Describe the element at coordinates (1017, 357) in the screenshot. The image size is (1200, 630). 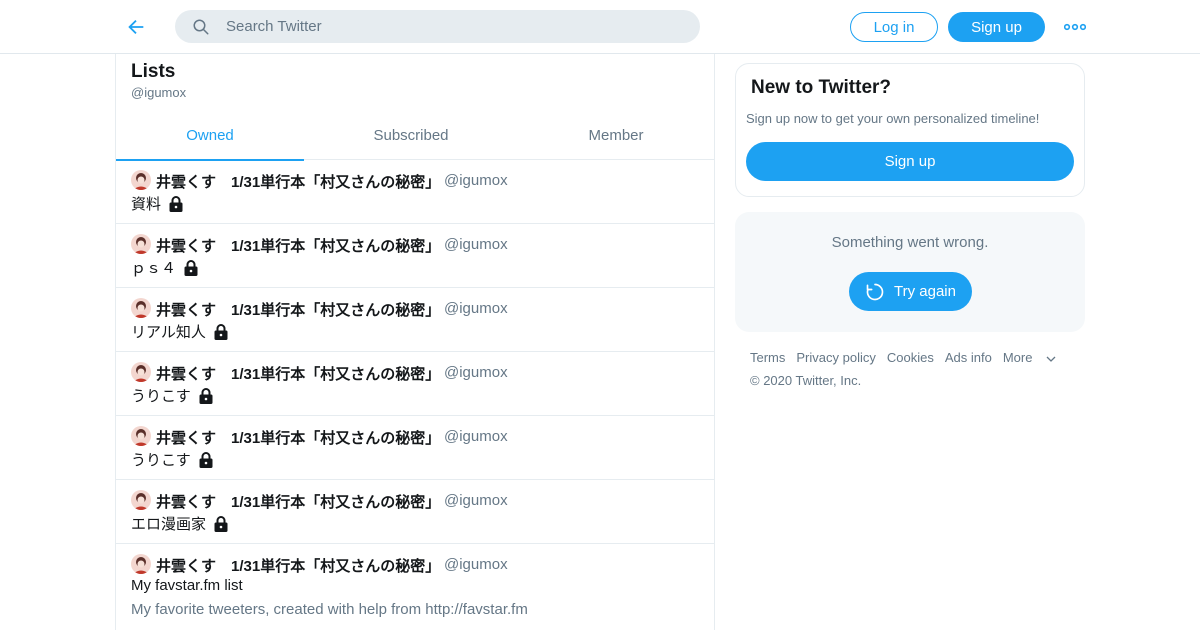
I see `footer-more-label: More` at that location.